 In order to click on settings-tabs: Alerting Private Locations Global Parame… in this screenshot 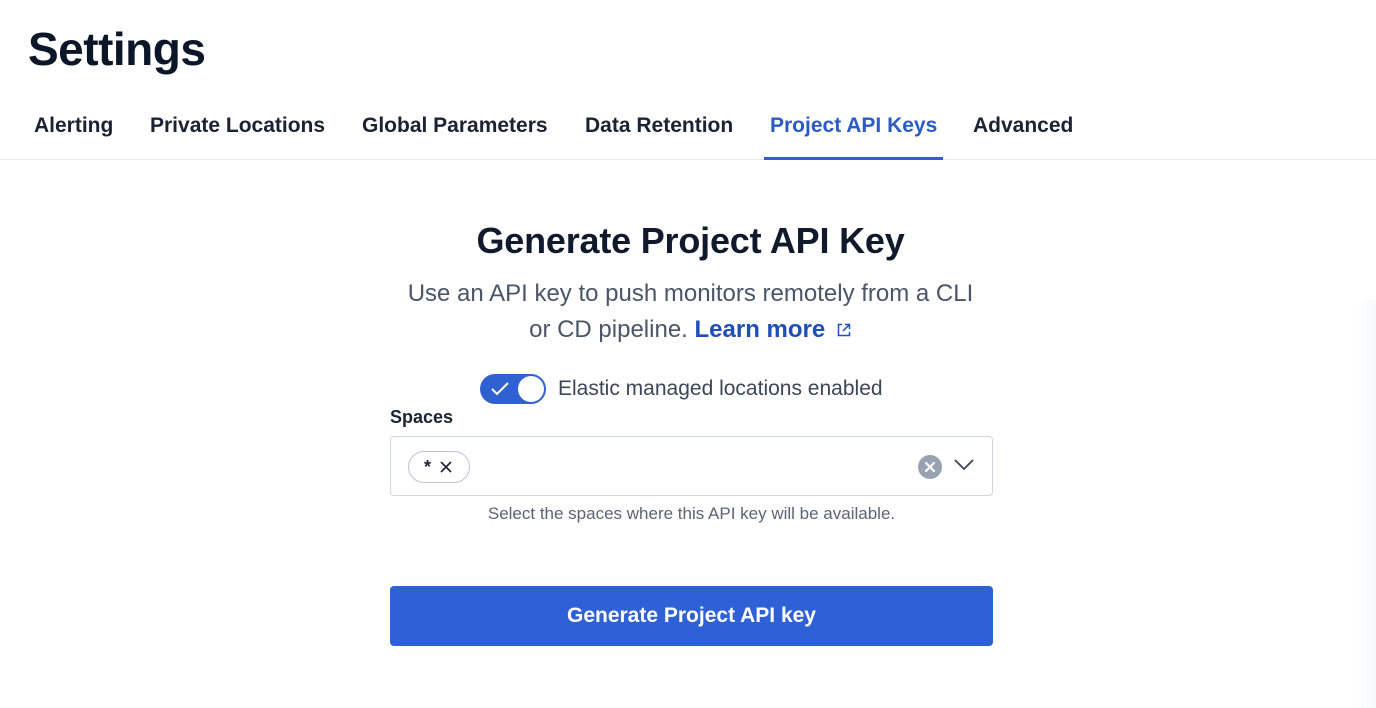, I will do `click(688, 130)`.